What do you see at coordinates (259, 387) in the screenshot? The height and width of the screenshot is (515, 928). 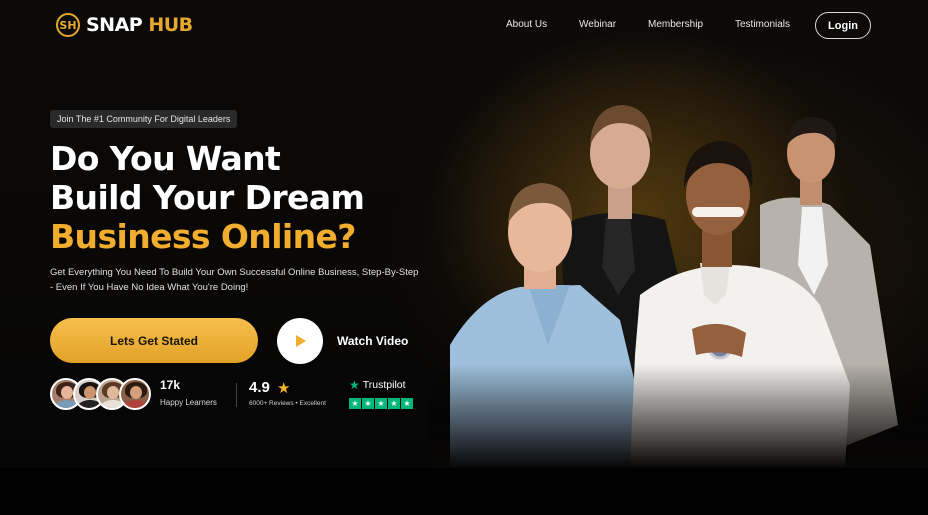 I see `rating-value: 4.9` at bounding box center [259, 387].